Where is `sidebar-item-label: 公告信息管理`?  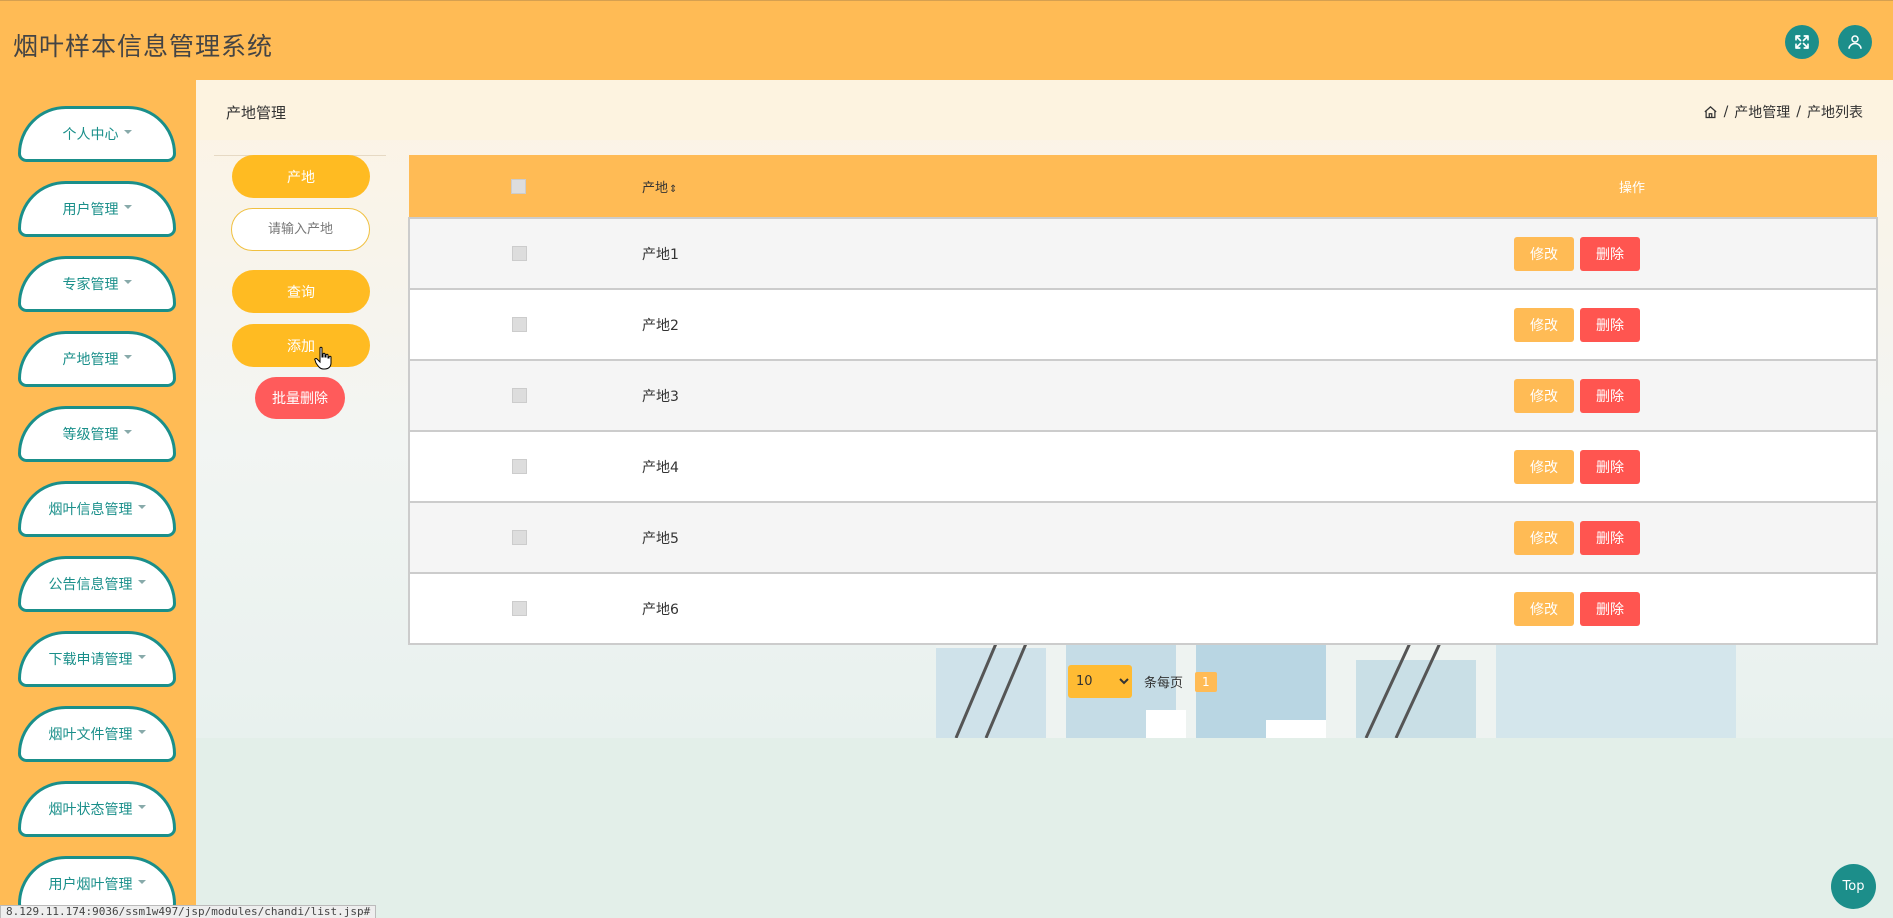 sidebar-item-label: 公告信息管理 is located at coordinates (90, 585).